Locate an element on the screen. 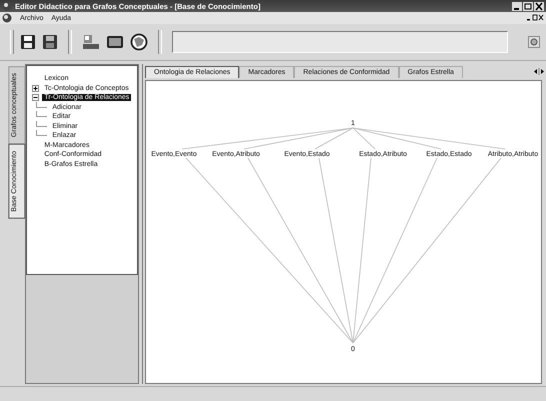 The width and height of the screenshot is (546, 401). globe-icon is located at coordinates (139, 42).